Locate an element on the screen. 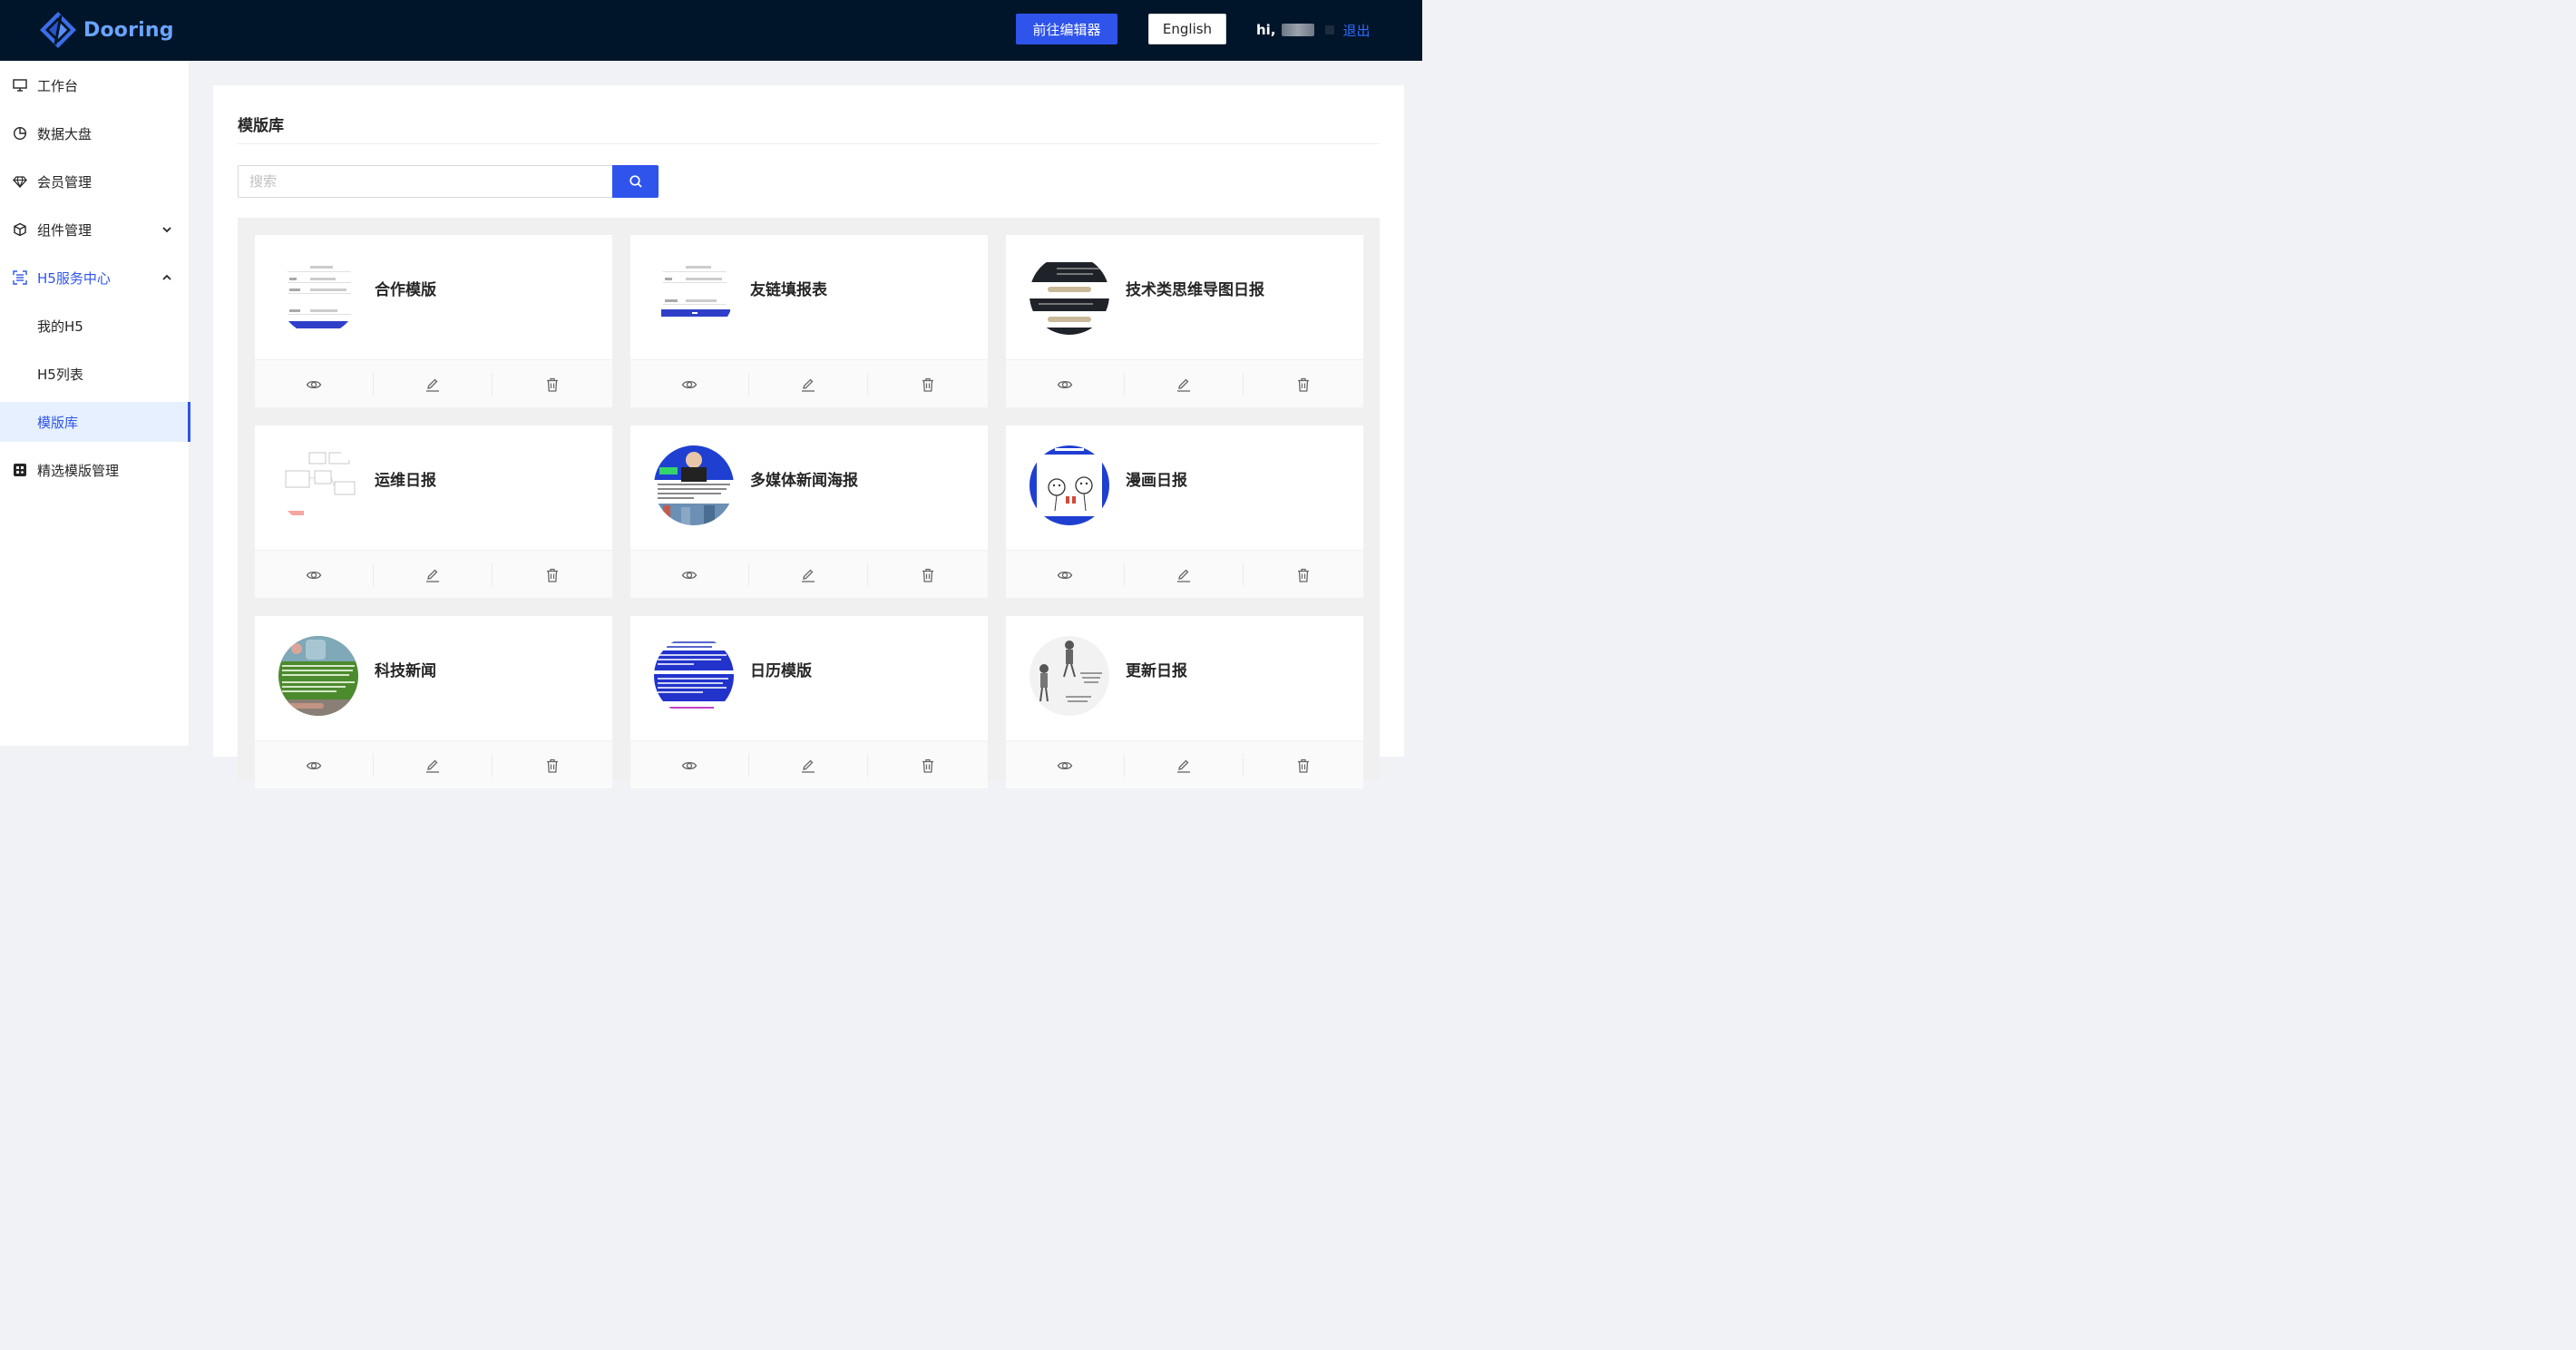 The width and height of the screenshot is (2576, 1350). template-card: 科技新闻 is located at coordinates (433, 702).